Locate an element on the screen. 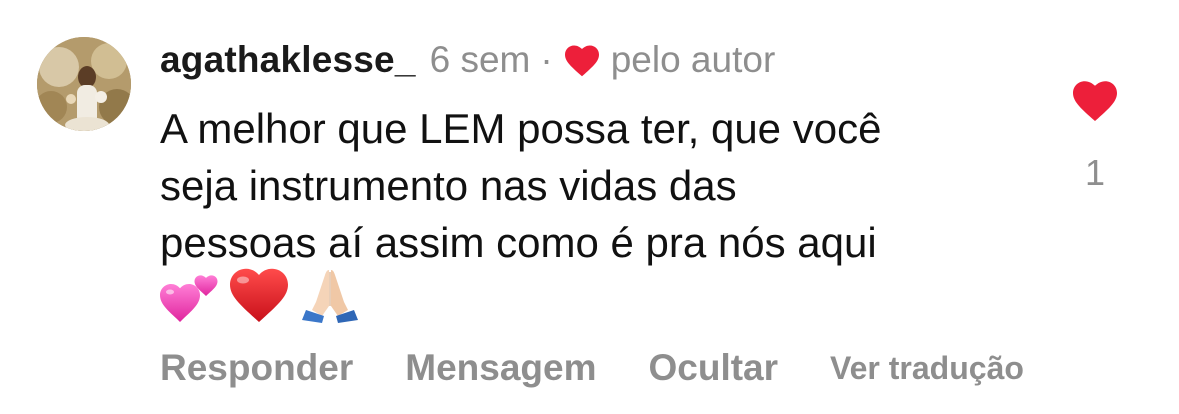  comment-actions: Responder Mensagem Ocultar Ver tradução is located at coordinates (592, 368).